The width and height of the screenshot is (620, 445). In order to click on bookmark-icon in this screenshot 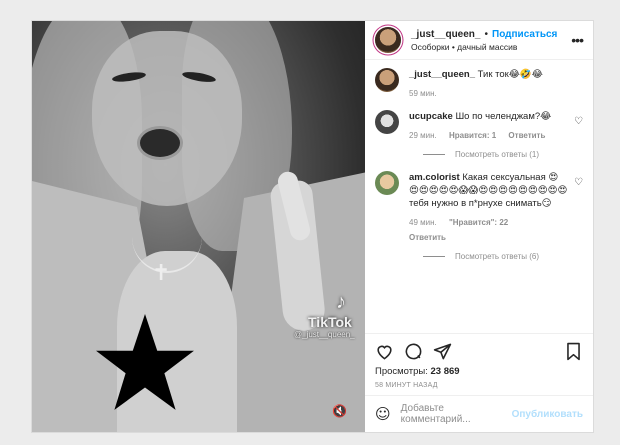, I will do `click(573, 351)`.